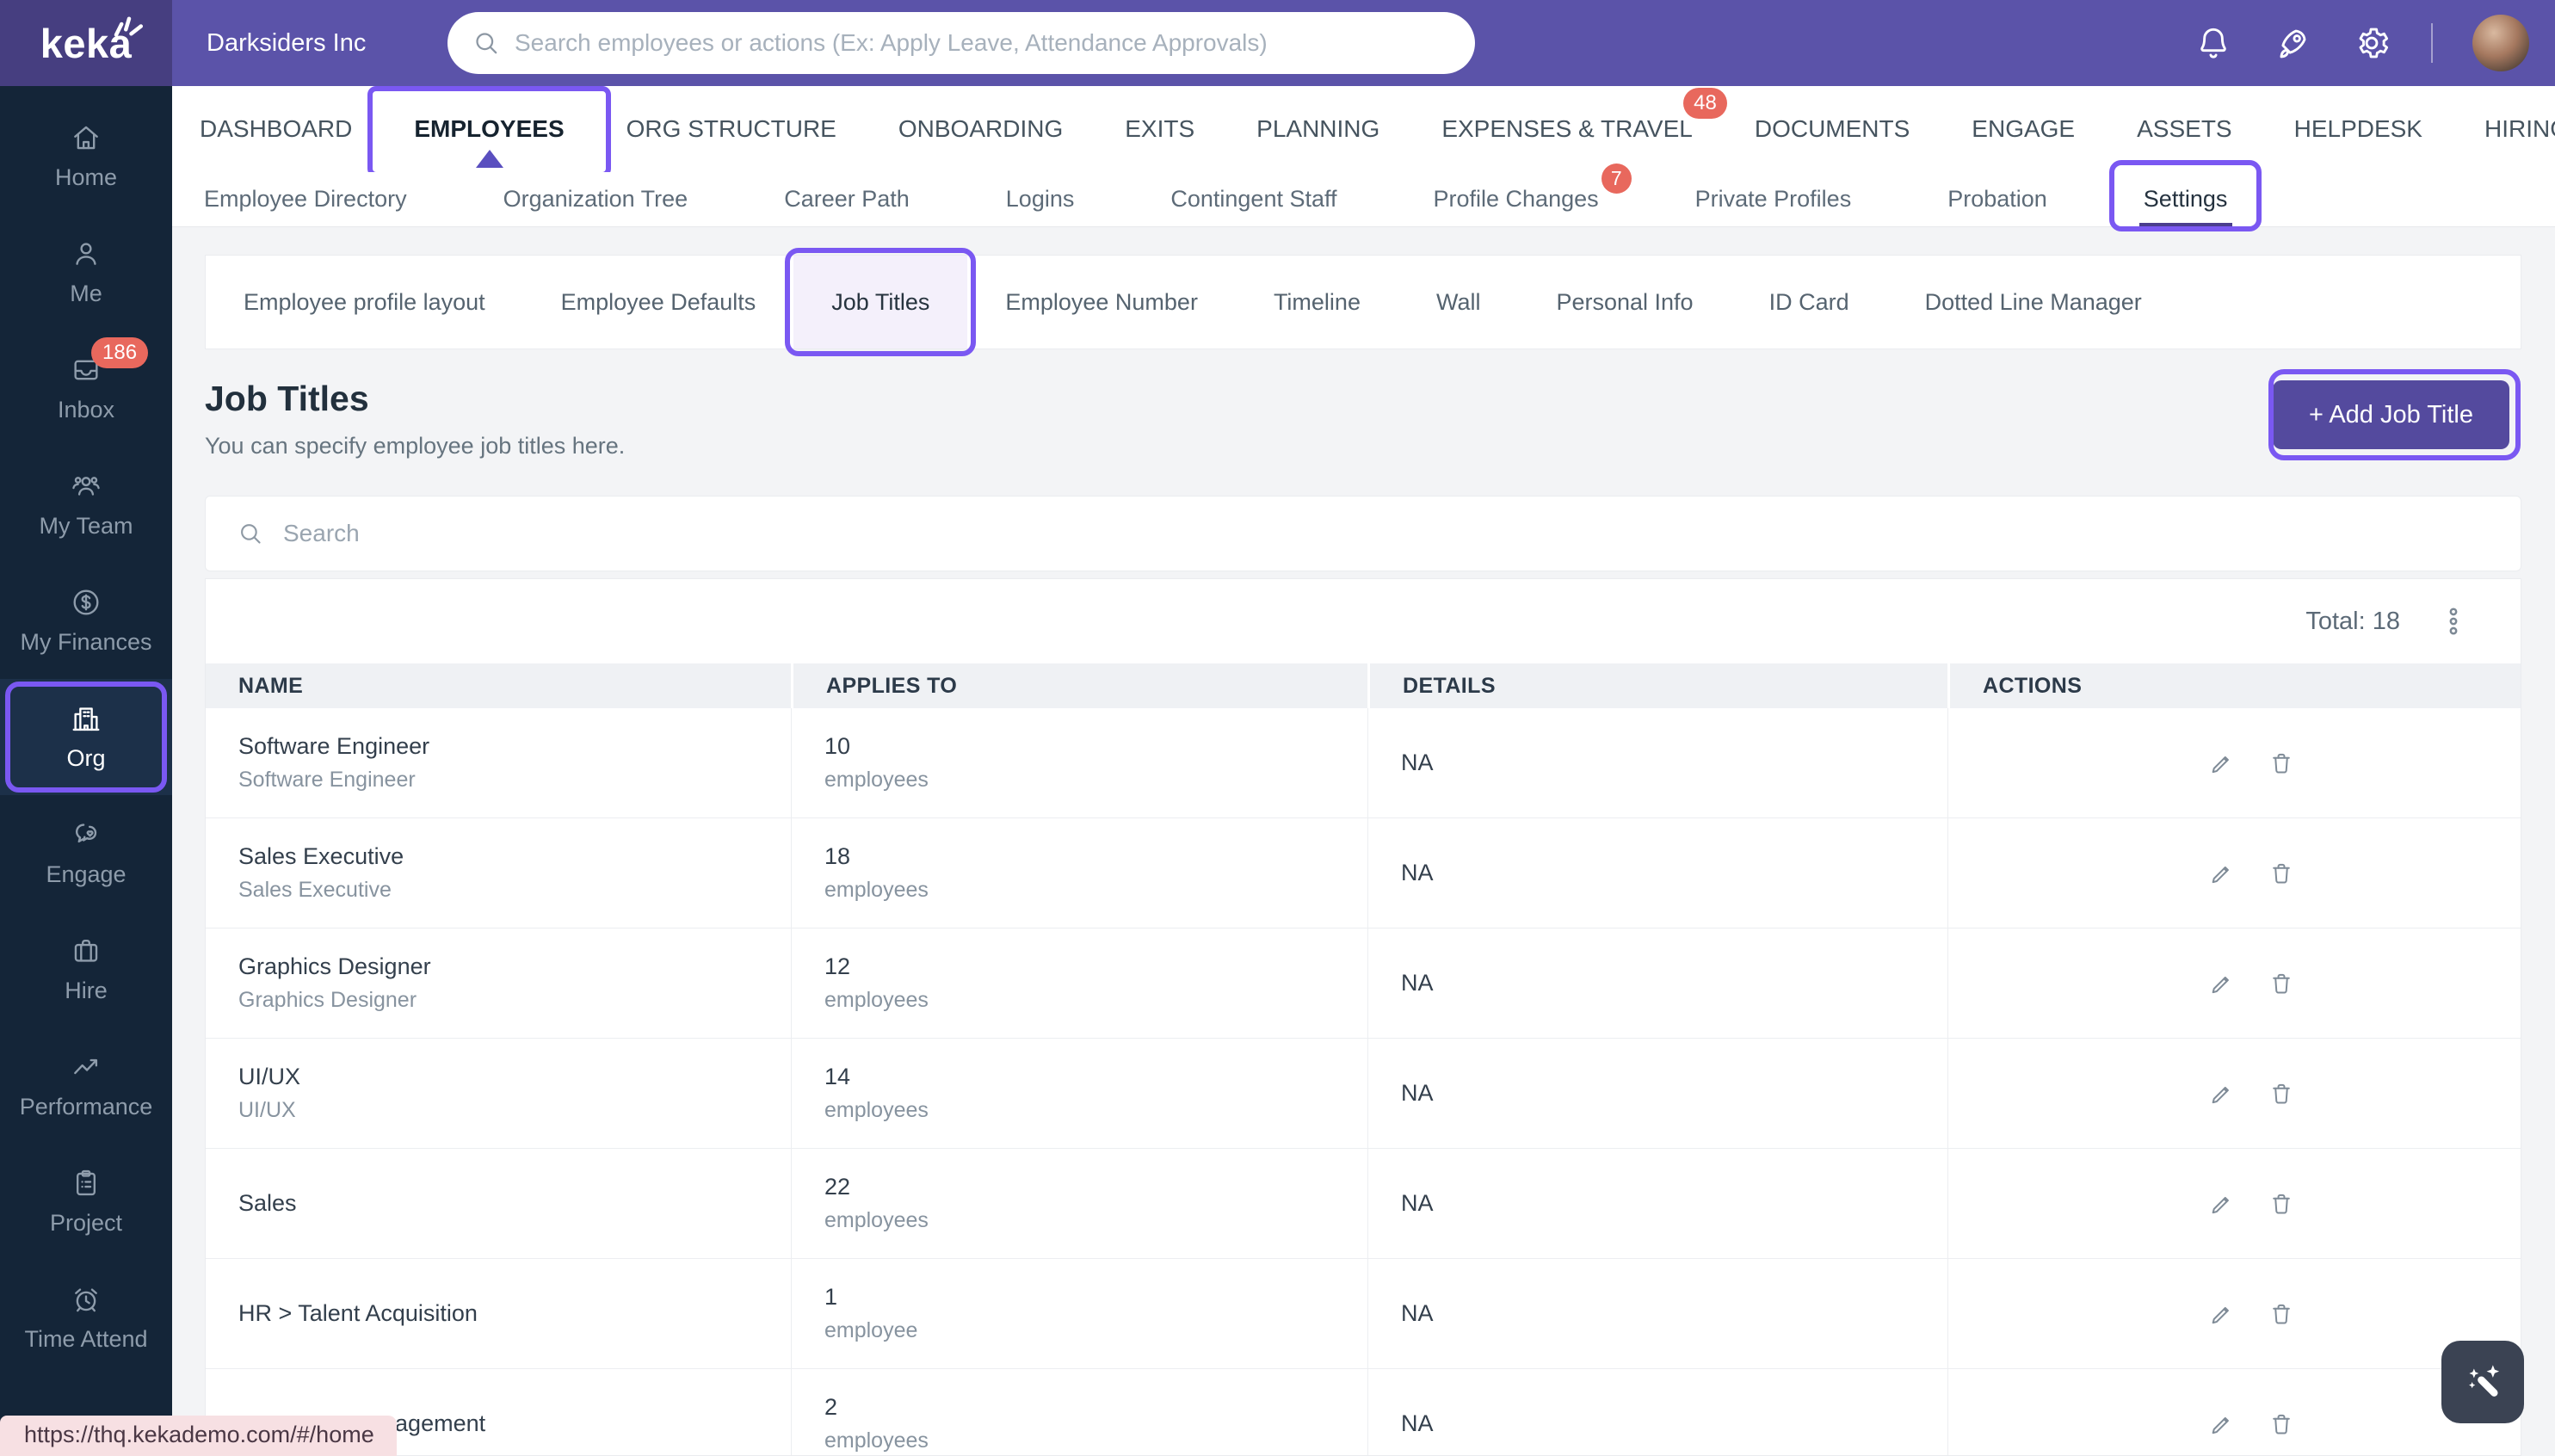 The image size is (2555, 1456). I want to click on employee-count: 1, so click(831, 1297).